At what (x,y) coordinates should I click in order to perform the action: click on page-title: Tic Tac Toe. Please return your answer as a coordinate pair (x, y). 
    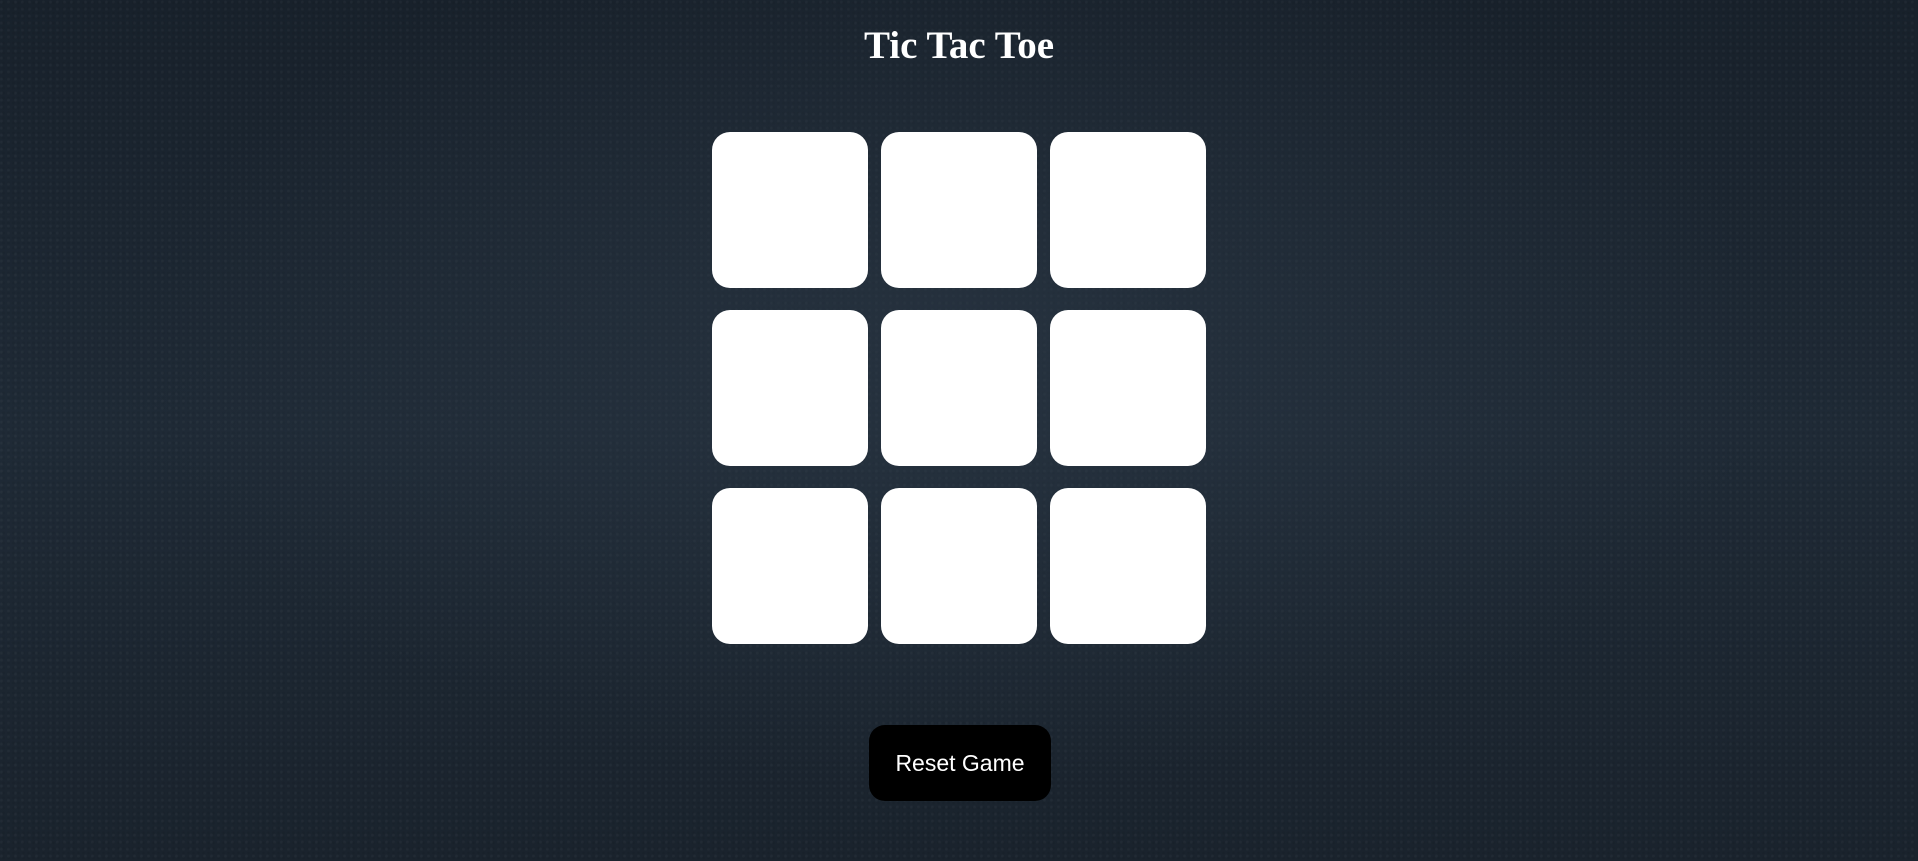
    Looking at the image, I should click on (959, 45).